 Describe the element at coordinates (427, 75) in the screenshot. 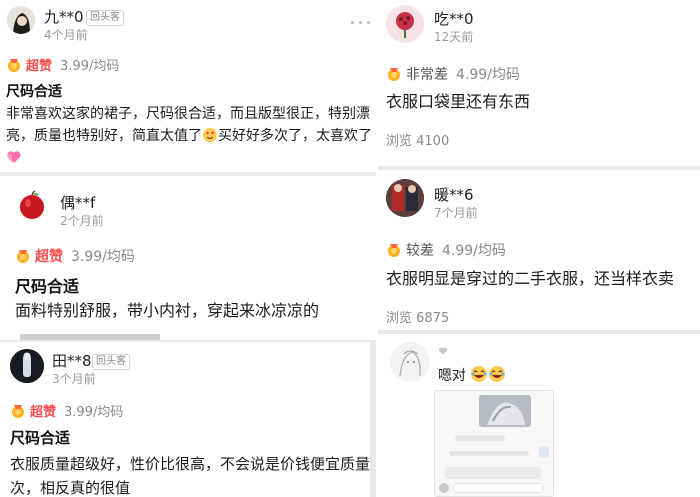

I see `rating-label: 非常差` at that location.